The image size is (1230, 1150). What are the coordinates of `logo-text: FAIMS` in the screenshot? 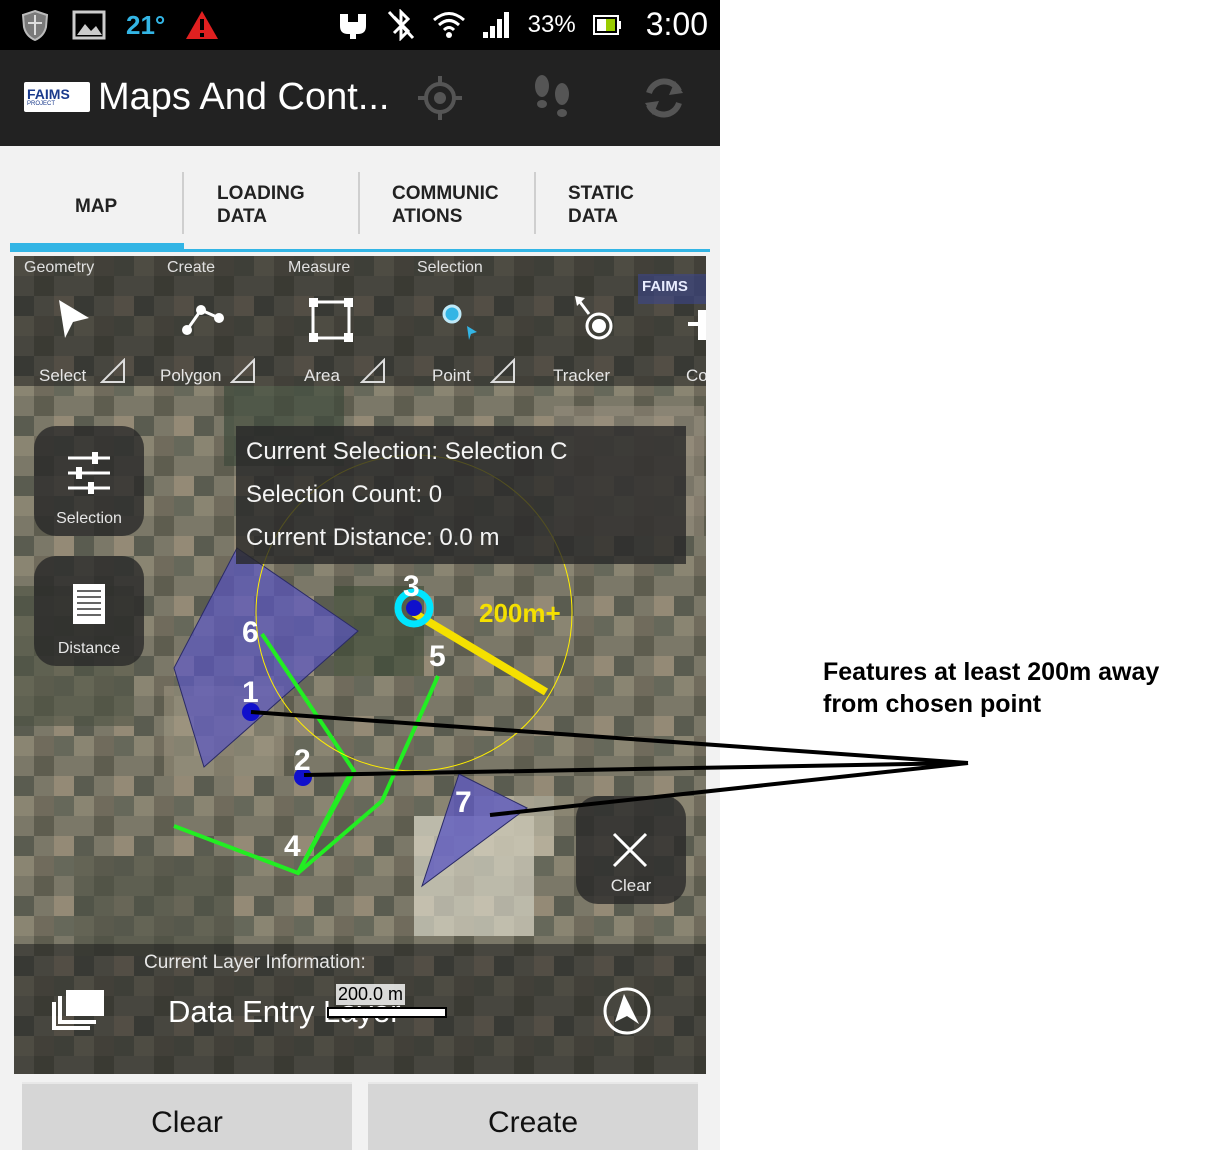 It's located at (48, 94).